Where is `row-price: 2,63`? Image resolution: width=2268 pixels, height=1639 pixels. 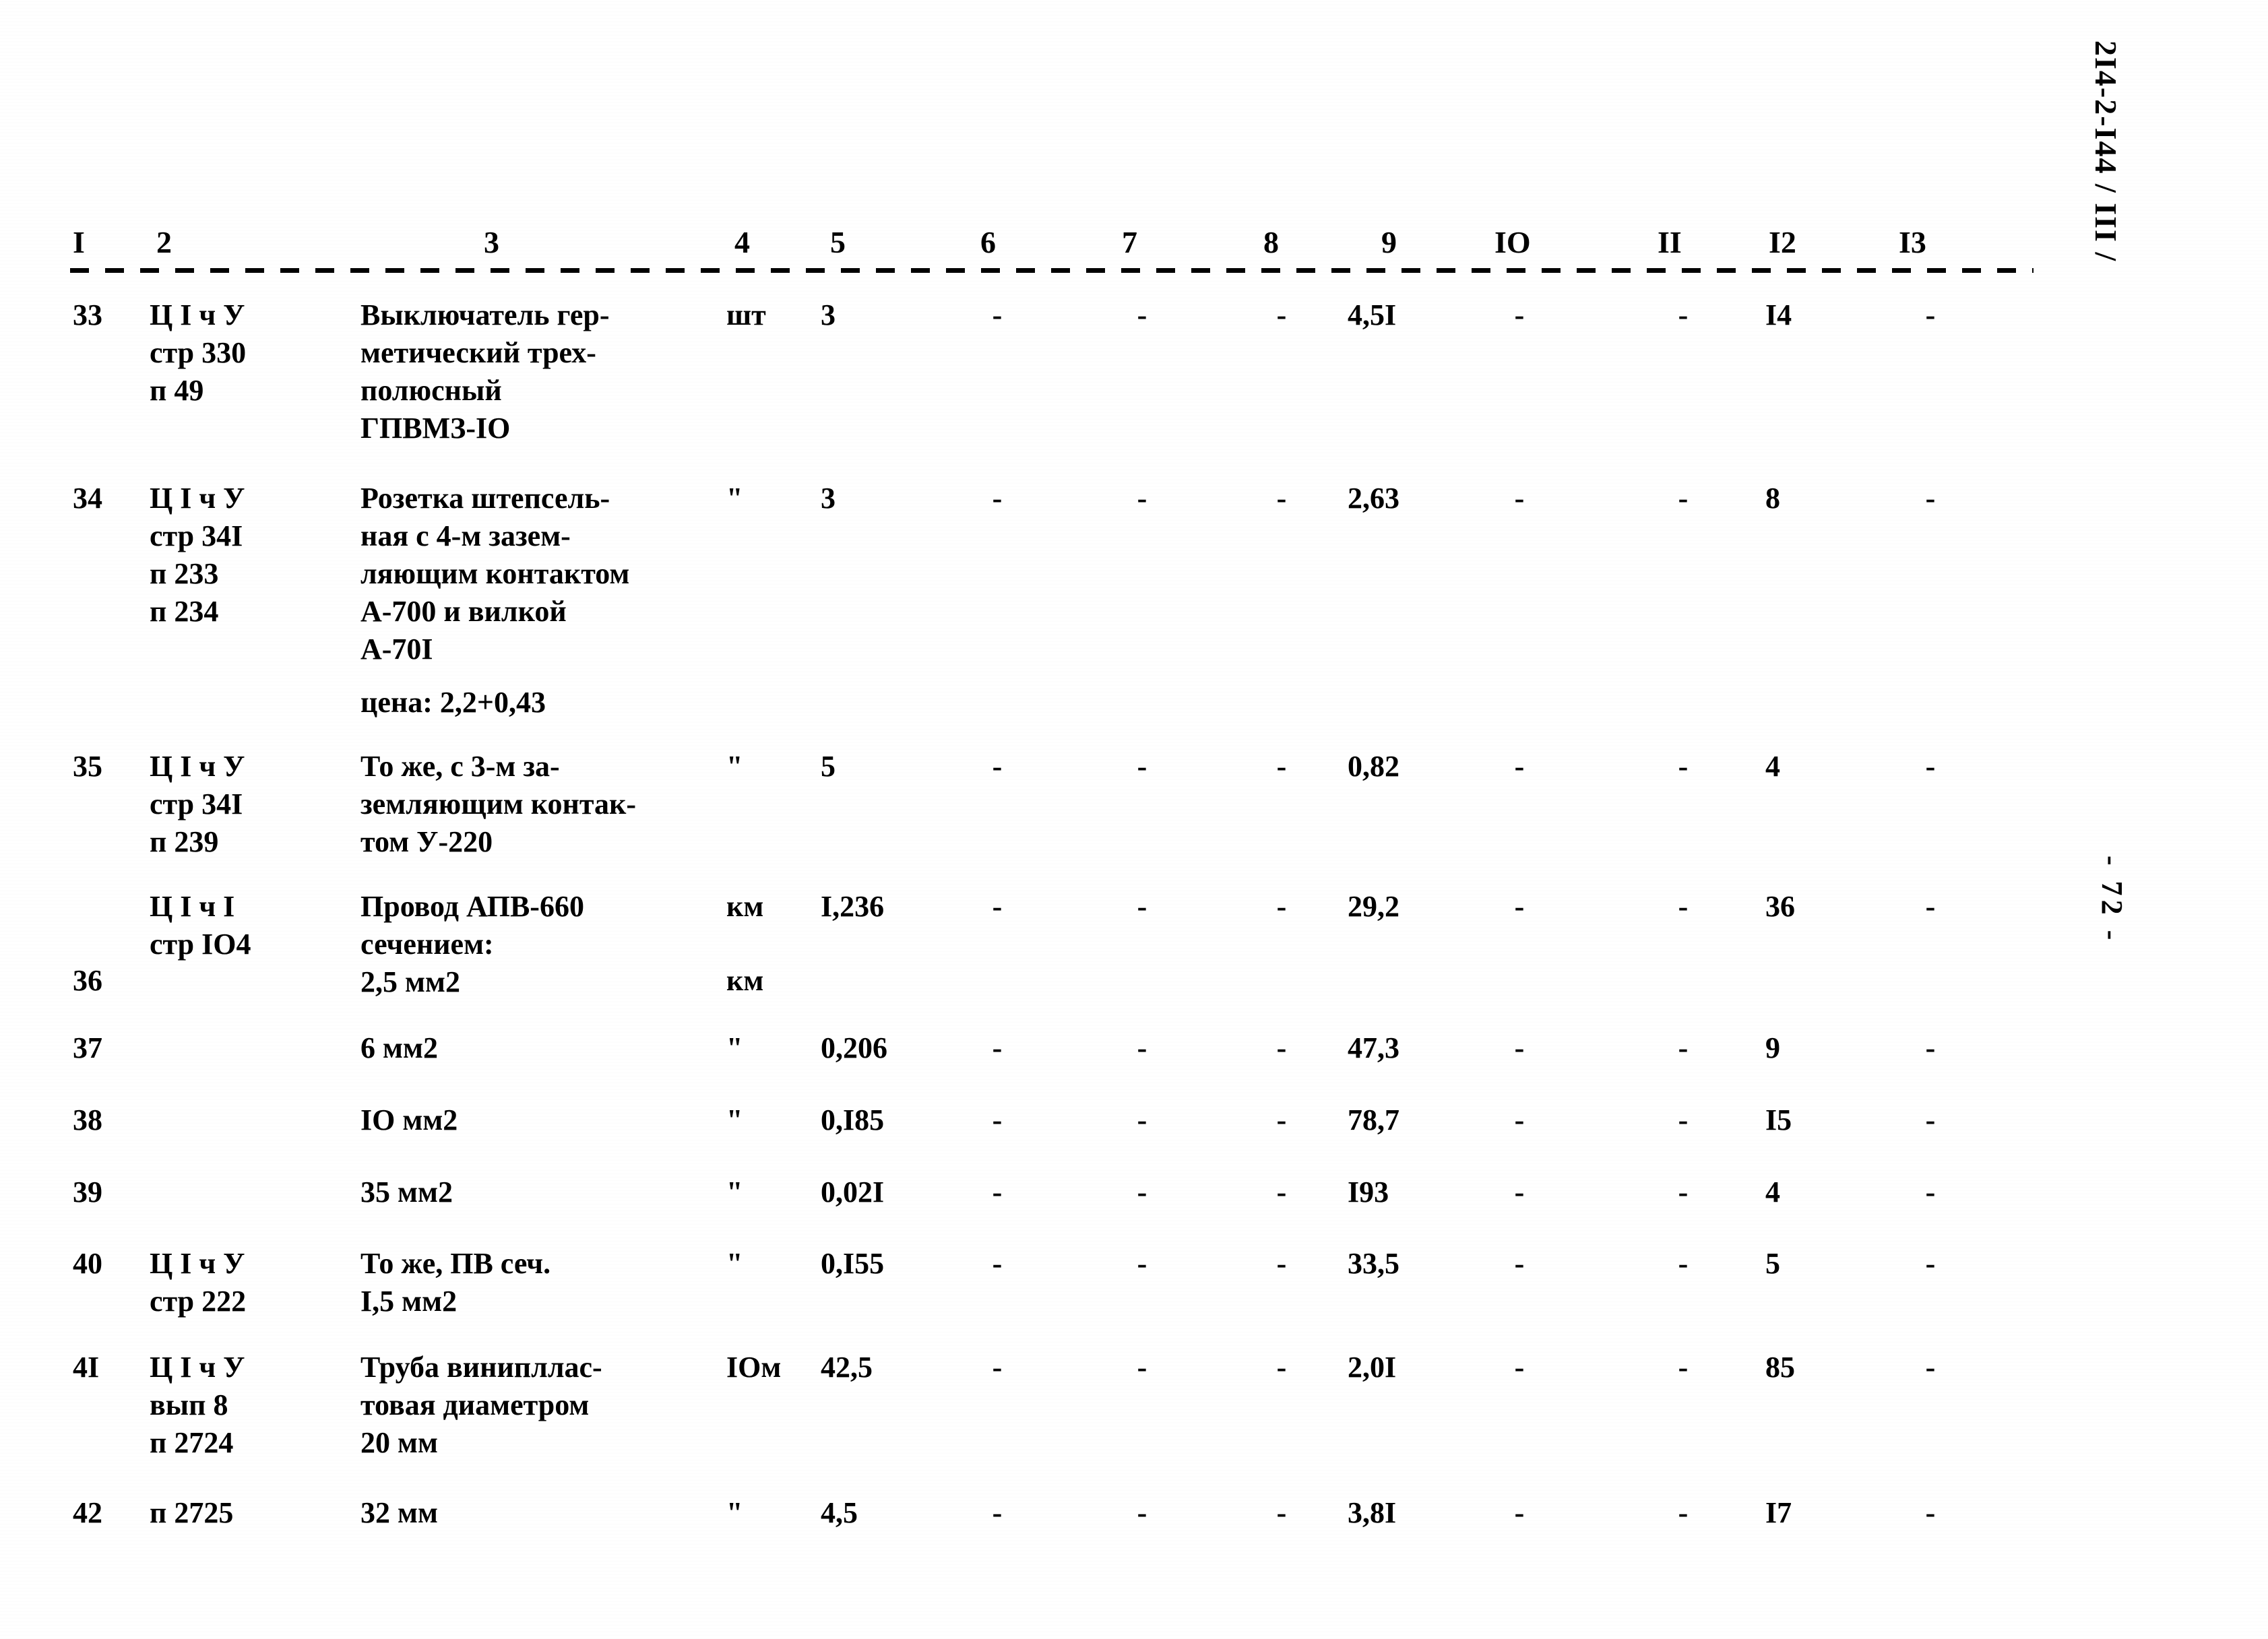
row-price: 2,63 is located at coordinates (1373, 498).